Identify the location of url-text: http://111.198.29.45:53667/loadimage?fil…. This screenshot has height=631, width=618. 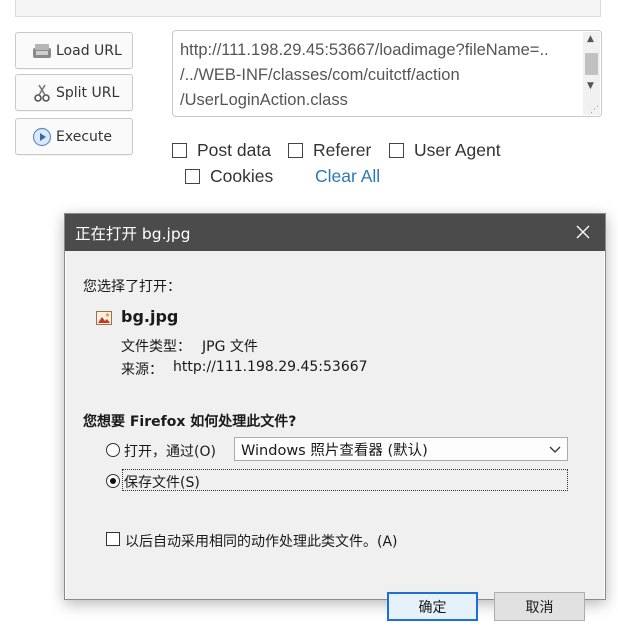
(364, 75).